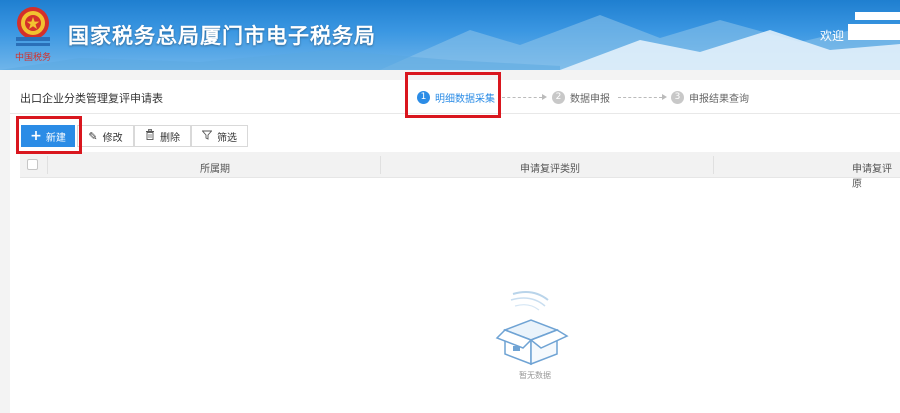 The image size is (900, 413). What do you see at coordinates (49, 135) in the screenshot?
I see `highlight-box-new` at bounding box center [49, 135].